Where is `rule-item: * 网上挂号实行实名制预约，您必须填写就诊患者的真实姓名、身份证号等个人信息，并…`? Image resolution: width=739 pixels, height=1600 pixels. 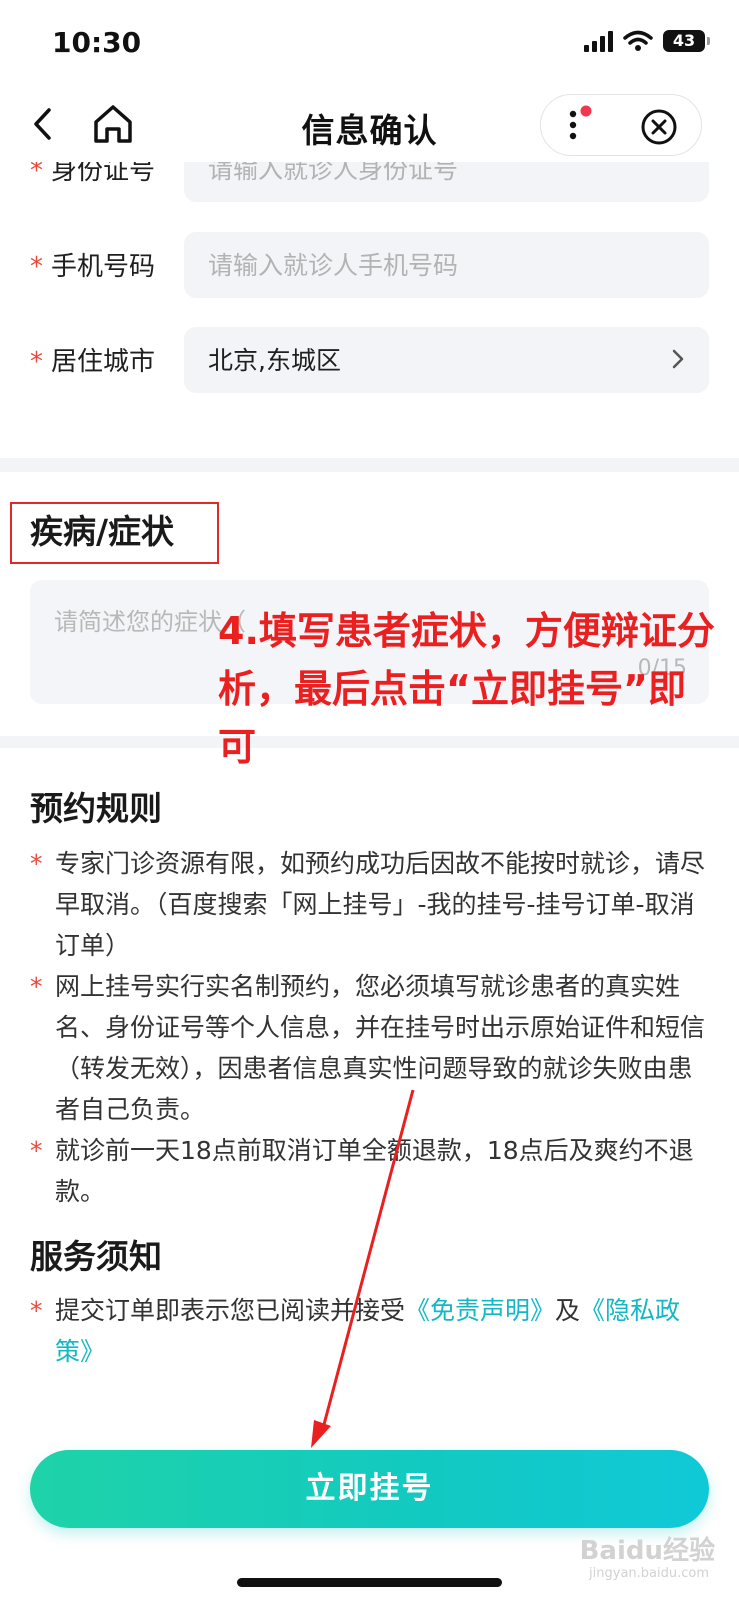 rule-item: * 网上挂号实行实名制预约，您必须填写就诊患者的真实姓名、身份证号等个人信息，并… is located at coordinates (370, 1048).